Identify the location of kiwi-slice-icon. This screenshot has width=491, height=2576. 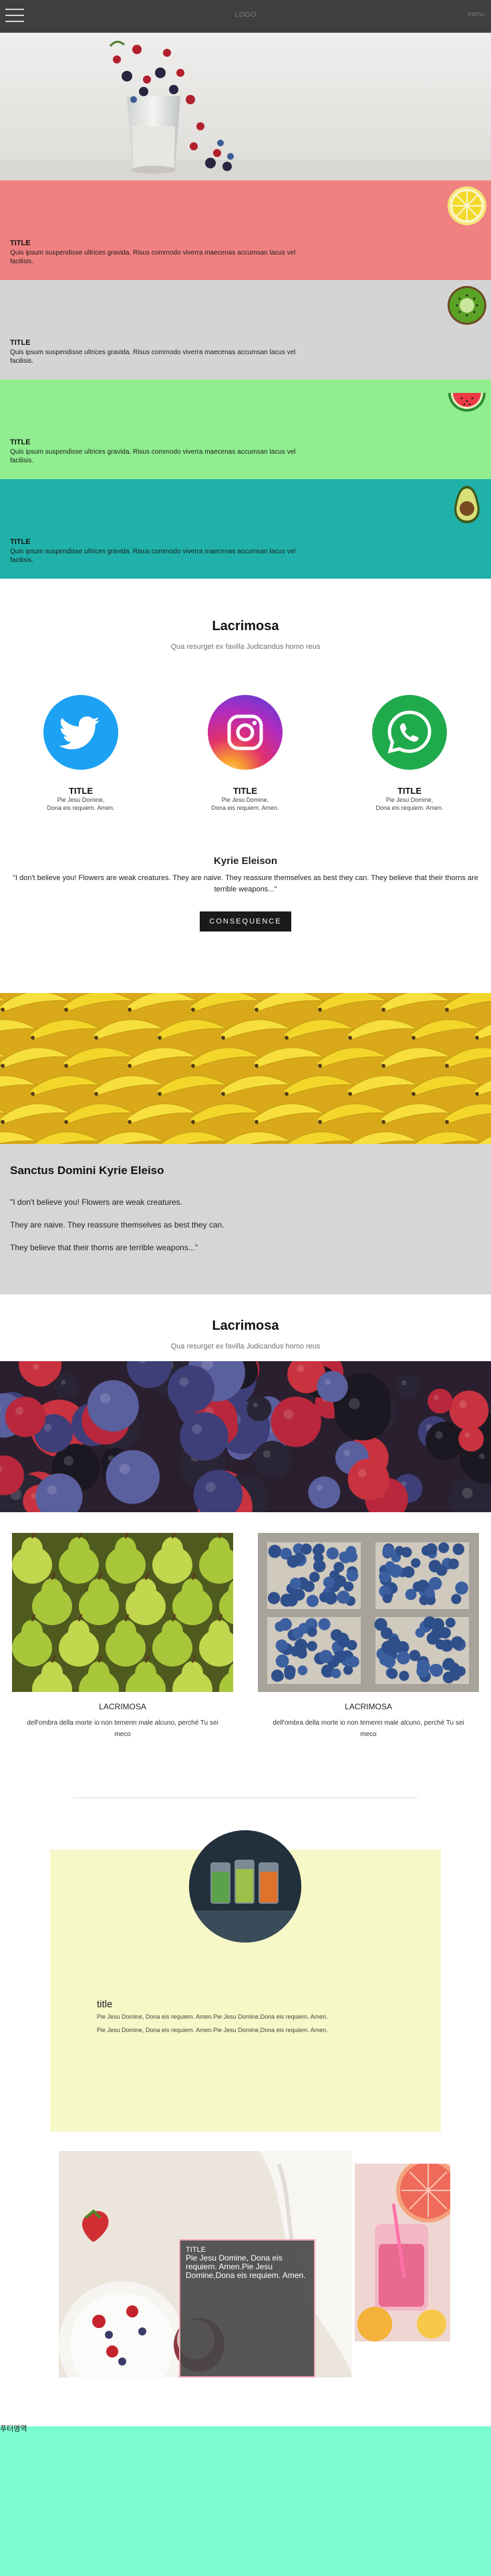
(467, 305).